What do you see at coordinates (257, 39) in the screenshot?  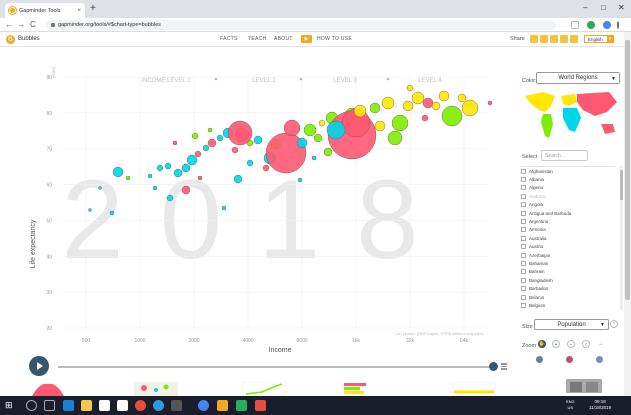 I see `menu-teach: TEACH` at bounding box center [257, 39].